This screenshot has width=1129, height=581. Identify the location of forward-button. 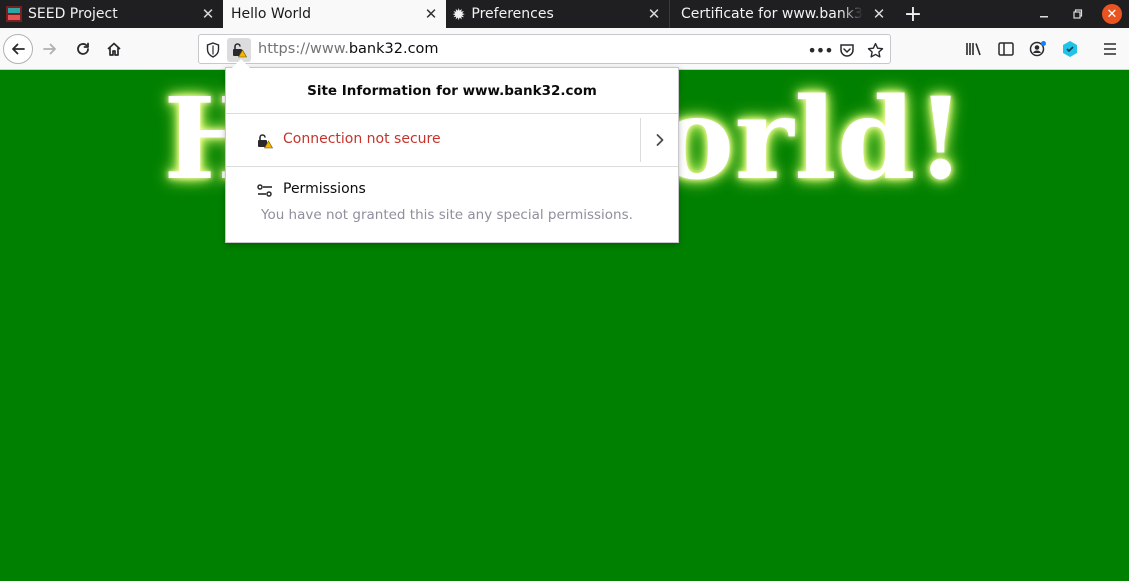
(50, 49).